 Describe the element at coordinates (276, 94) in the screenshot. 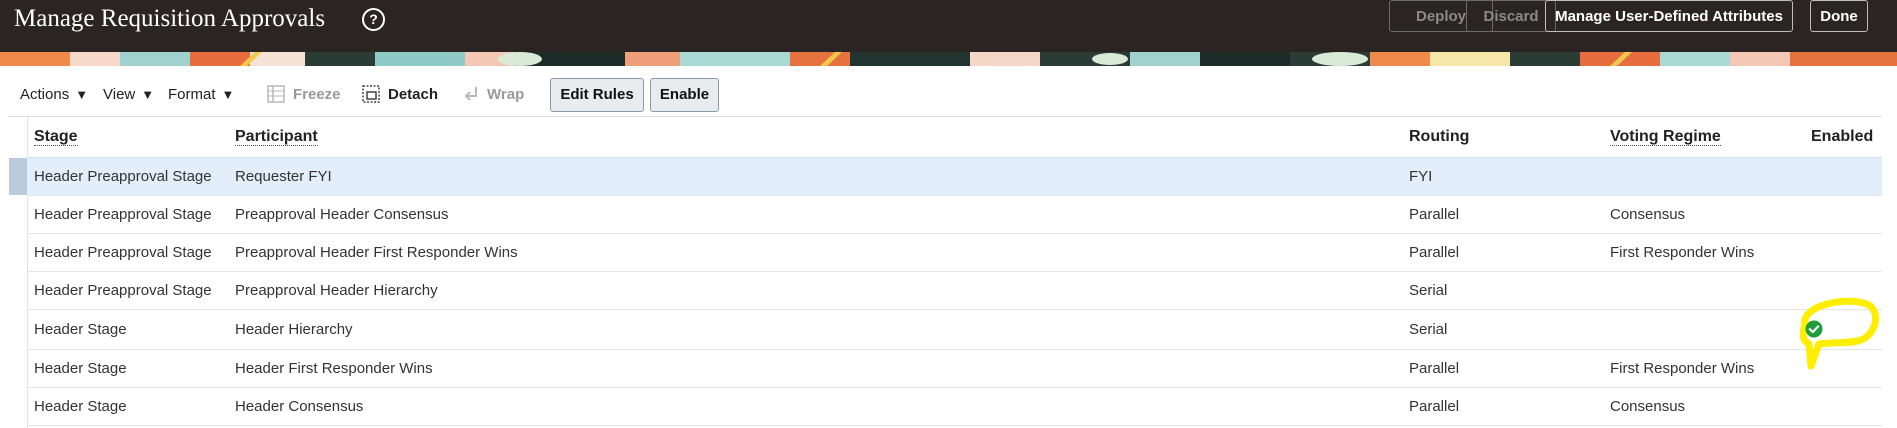

I see `freeze-icon` at that location.